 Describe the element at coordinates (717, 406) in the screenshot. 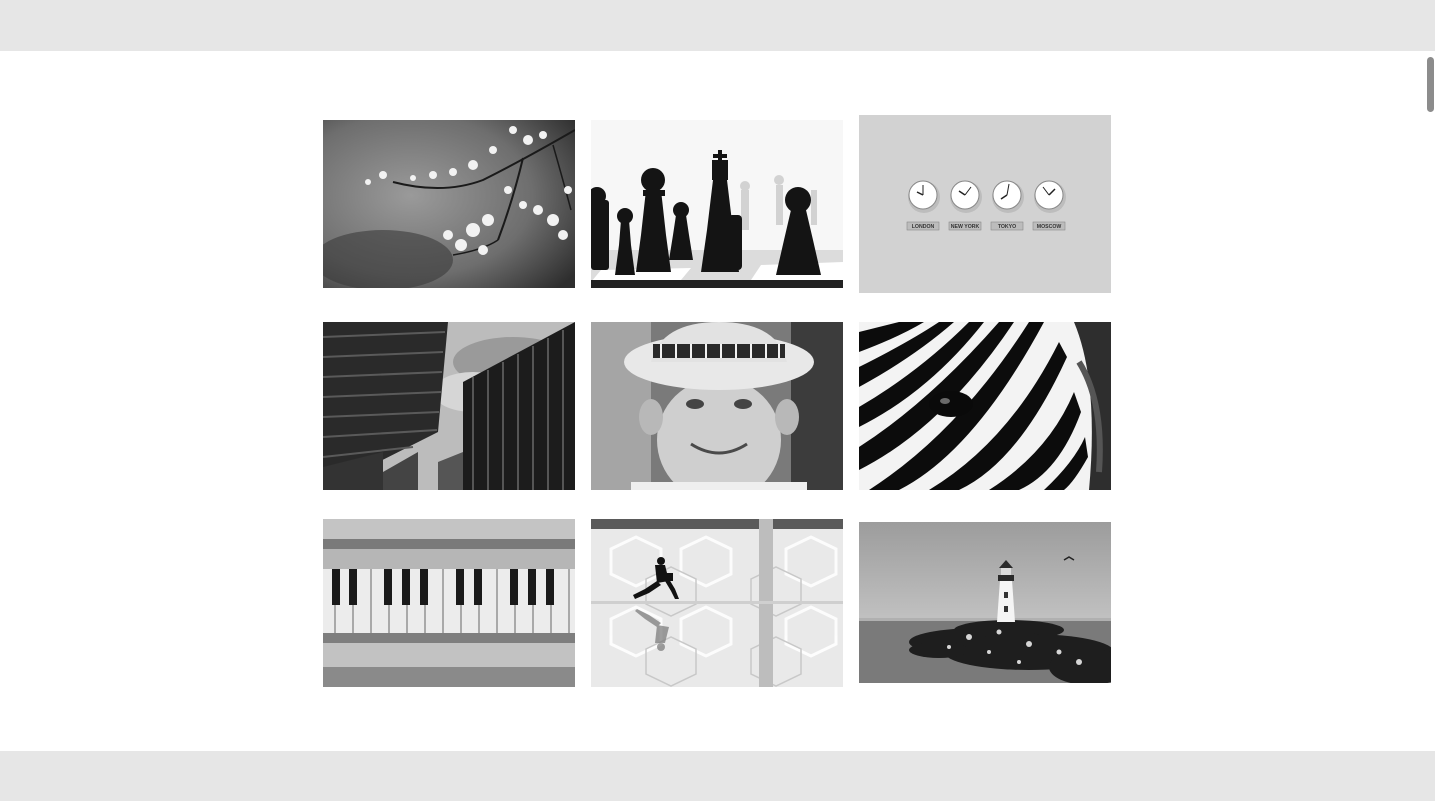

I see `smiling-boy-photo` at that location.